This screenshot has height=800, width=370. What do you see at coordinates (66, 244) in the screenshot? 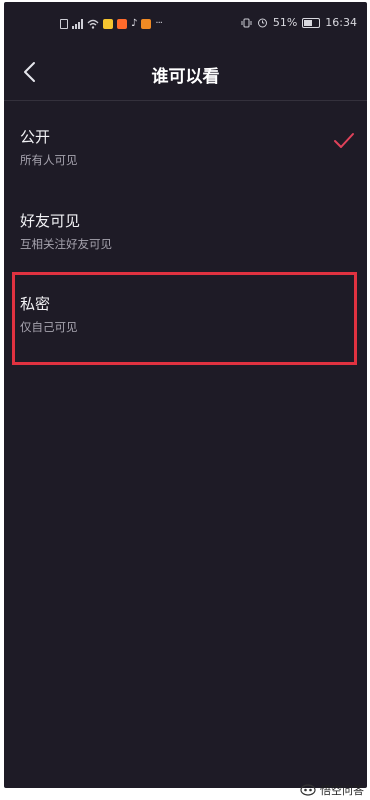
I see `option-description: 互相关注好友可见` at bounding box center [66, 244].